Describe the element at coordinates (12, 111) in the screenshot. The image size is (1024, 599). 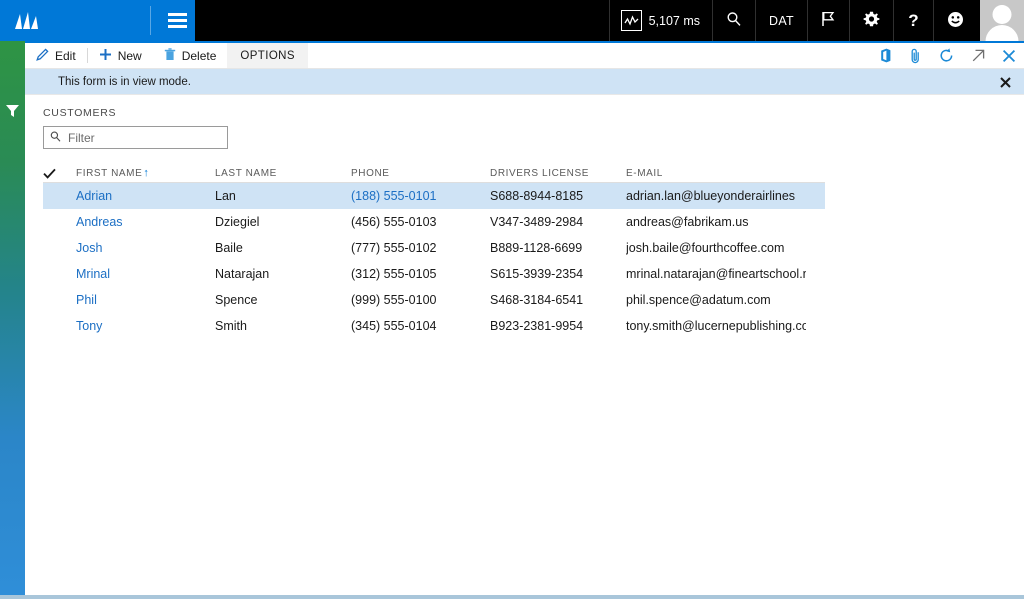
I see `funnel-filter-icon` at that location.